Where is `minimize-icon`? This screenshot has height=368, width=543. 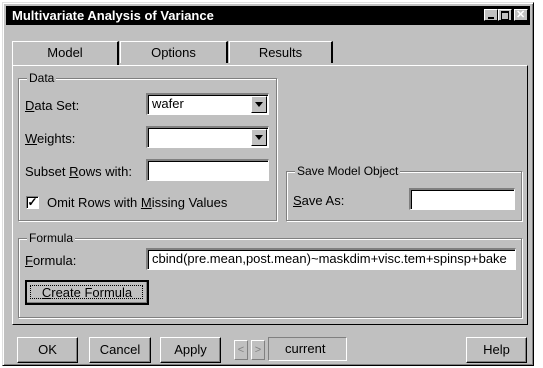
minimize-icon is located at coordinates (491, 18).